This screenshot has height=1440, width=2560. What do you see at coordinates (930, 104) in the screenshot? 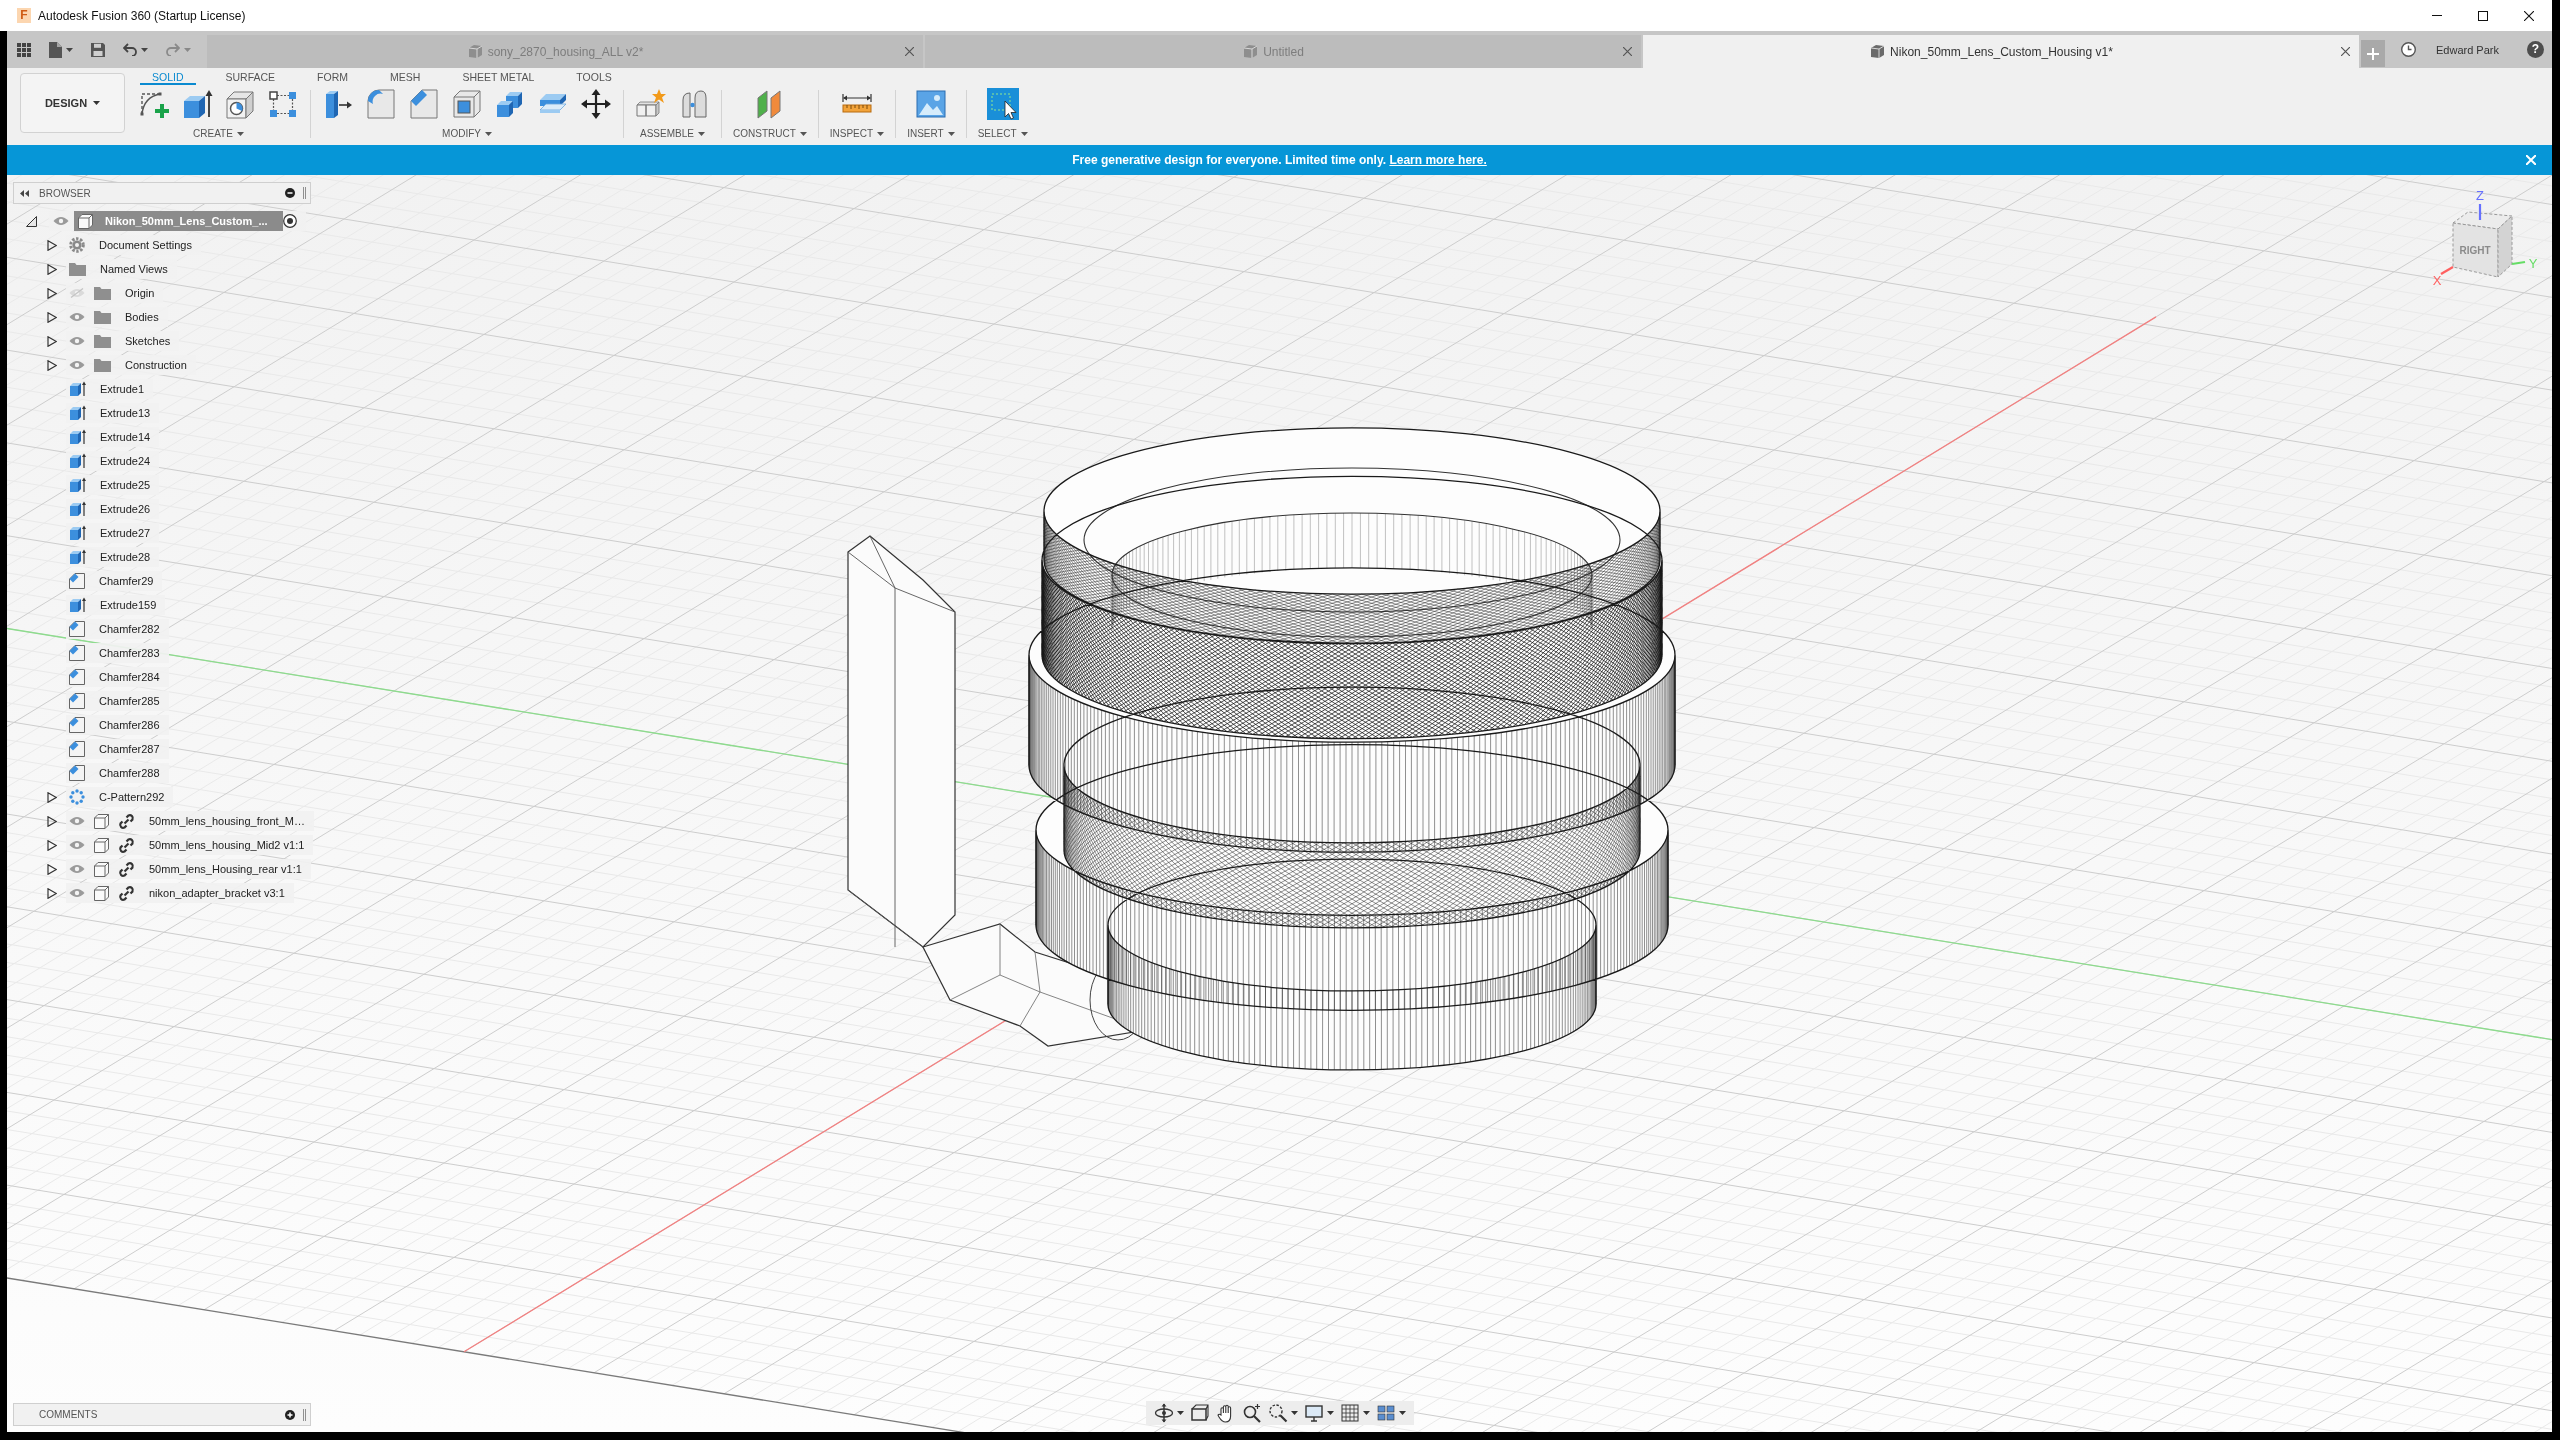
I see `picture-icon` at bounding box center [930, 104].